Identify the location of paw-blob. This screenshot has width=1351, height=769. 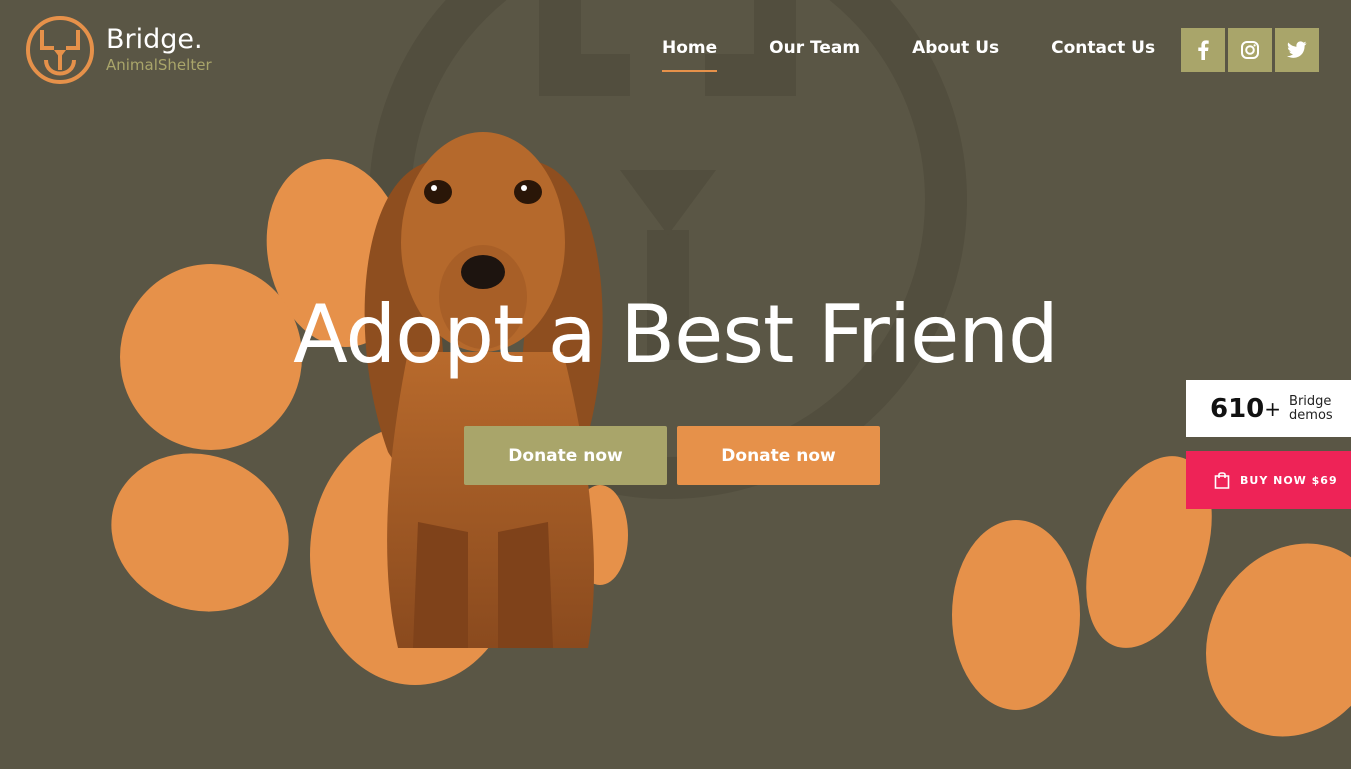
(1016, 615).